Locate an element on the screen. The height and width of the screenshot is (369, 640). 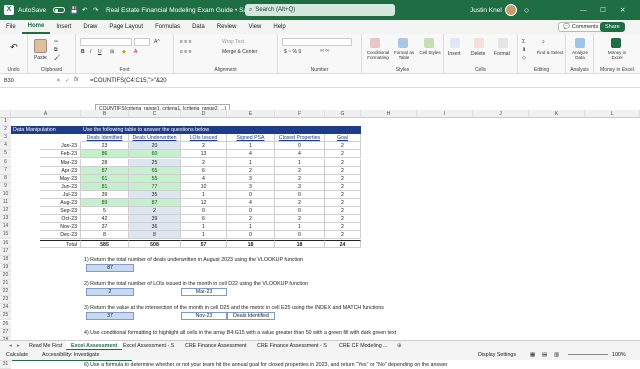
find-select-icon: ⌕ is located at coordinates (543, 42).